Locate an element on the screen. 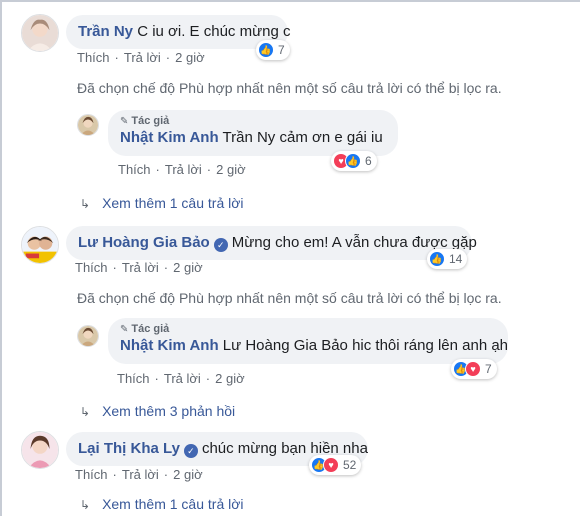 This screenshot has width=580, height=516. commenter-name: Trần Ny is located at coordinates (105, 31).